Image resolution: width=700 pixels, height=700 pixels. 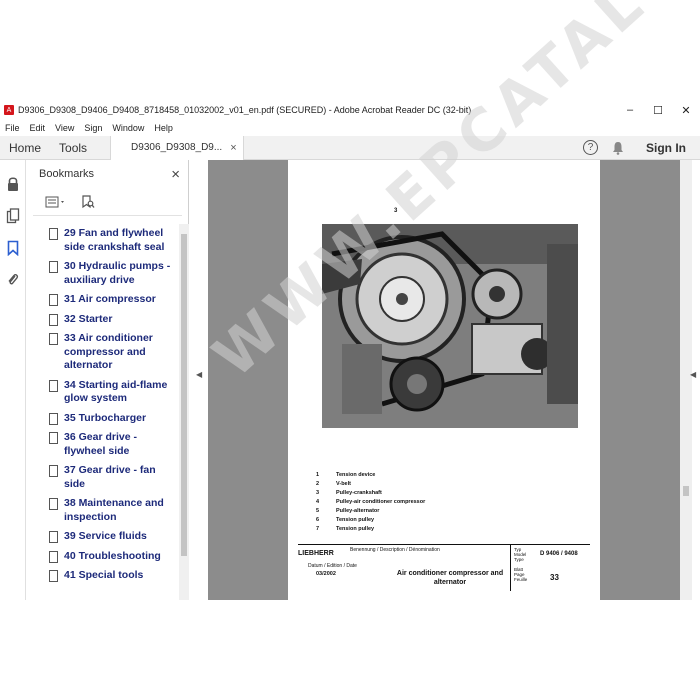 I want to click on edition-date: 03/2002, so click(x=326, y=574).